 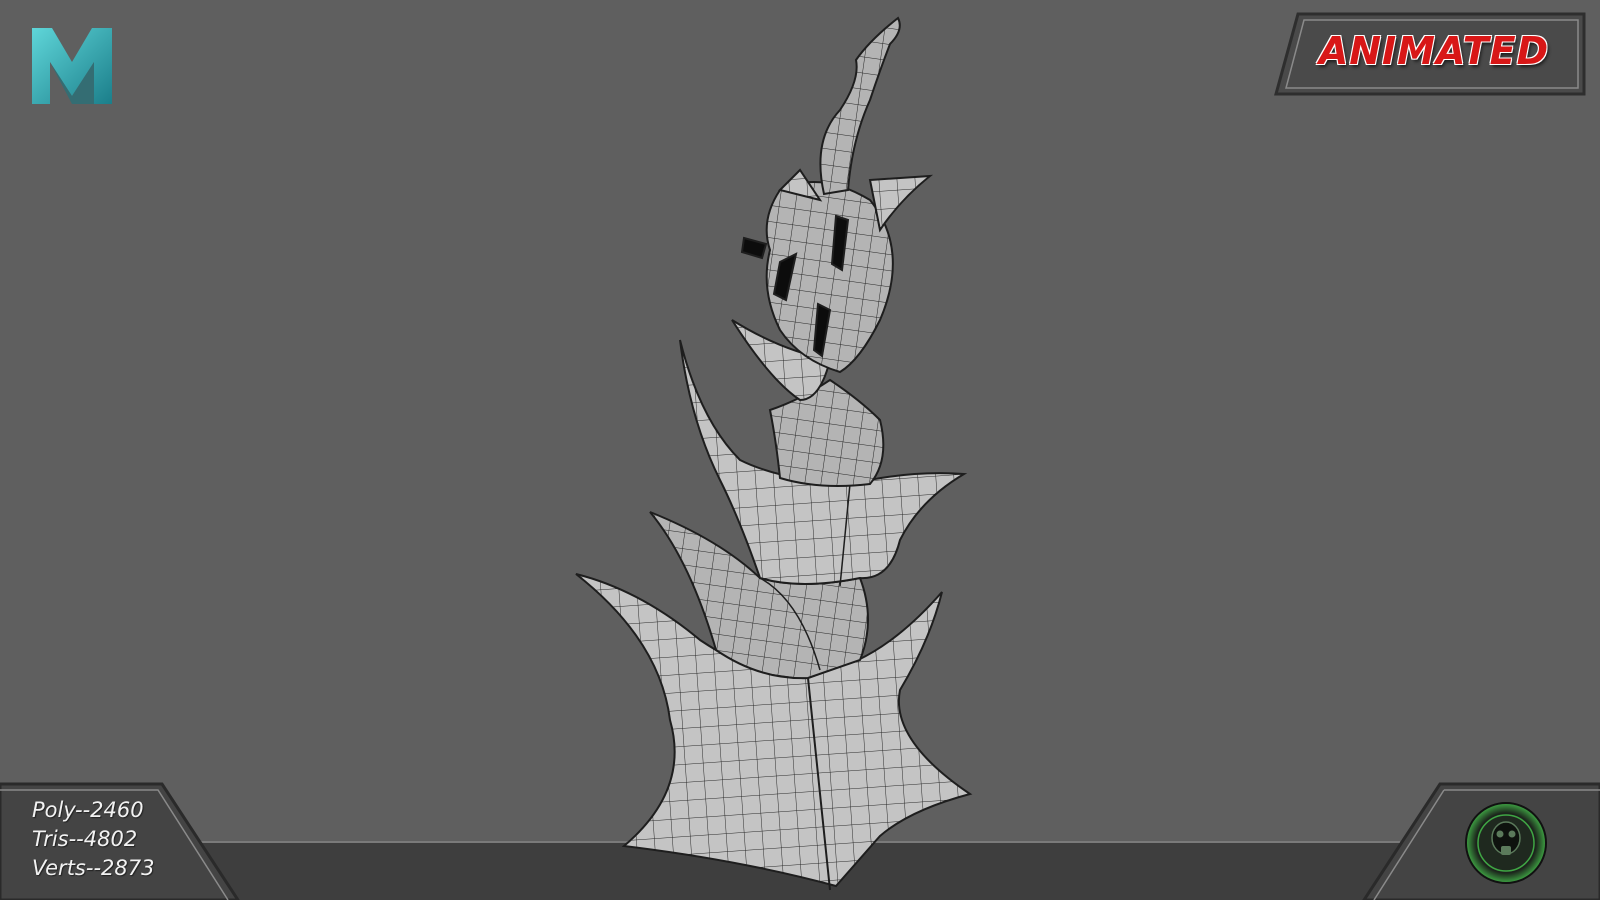 What do you see at coordinates (88, 810) in the screenshot?
I see `poly-count: Poly--2460` at bounding box center [88, 810].